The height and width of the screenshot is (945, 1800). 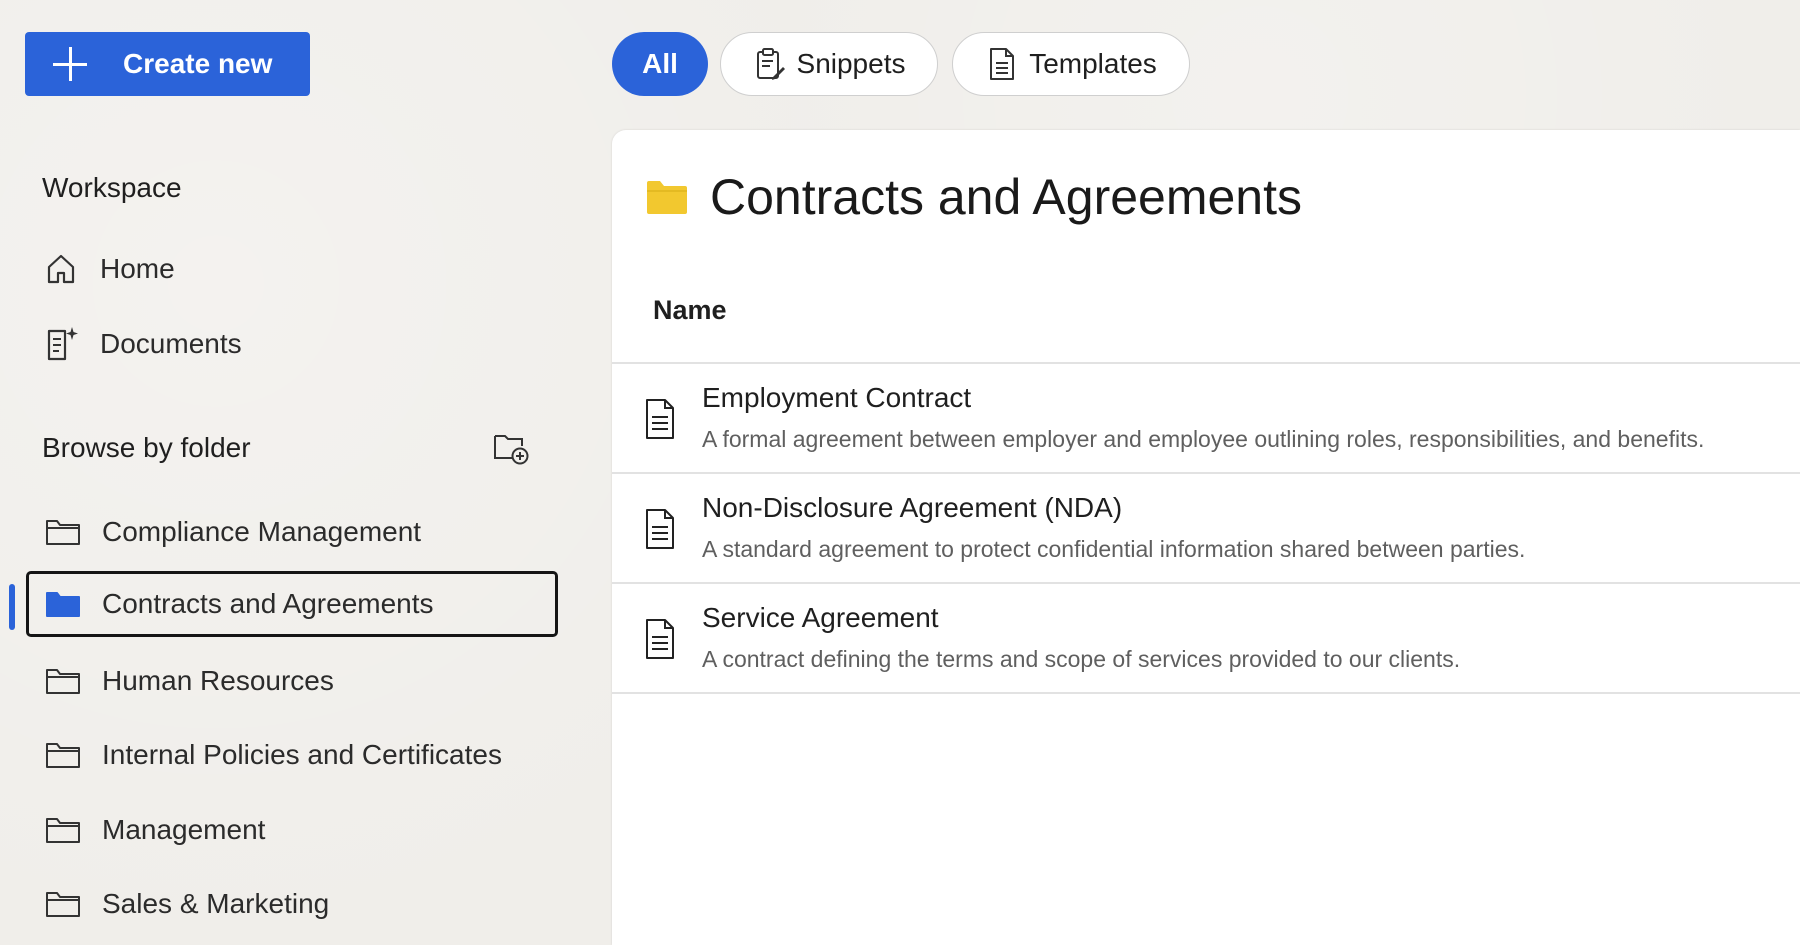 What do you see at coordinates (198, 63) in the screenshot?
I see `create-new-label: Create new` at bounding box center [198, 63].